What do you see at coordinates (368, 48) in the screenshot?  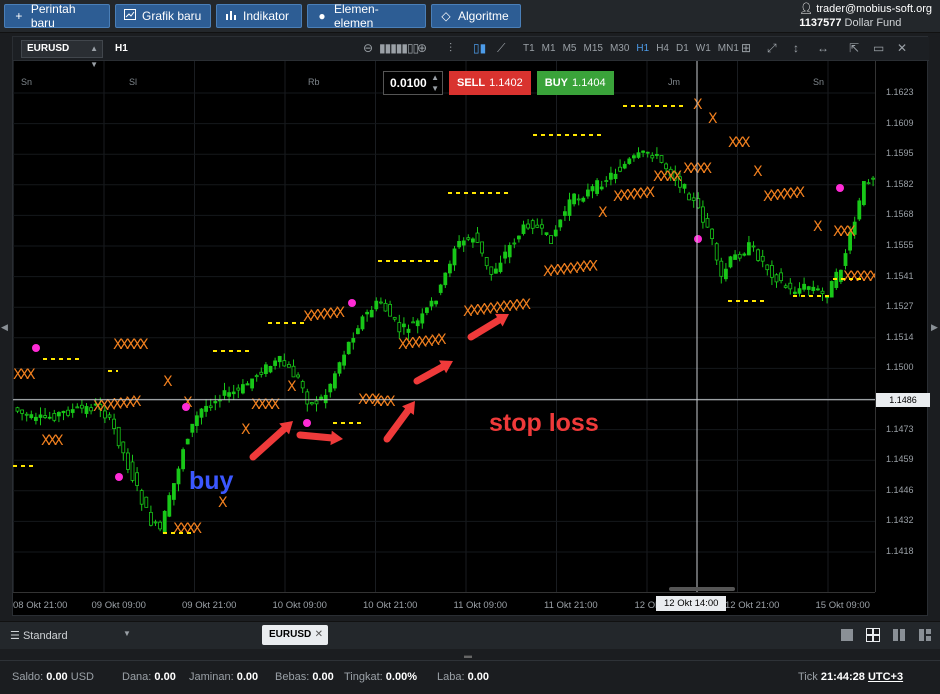 I see `zoom-out-icon: ⊖` at bounding box center [368, 48].